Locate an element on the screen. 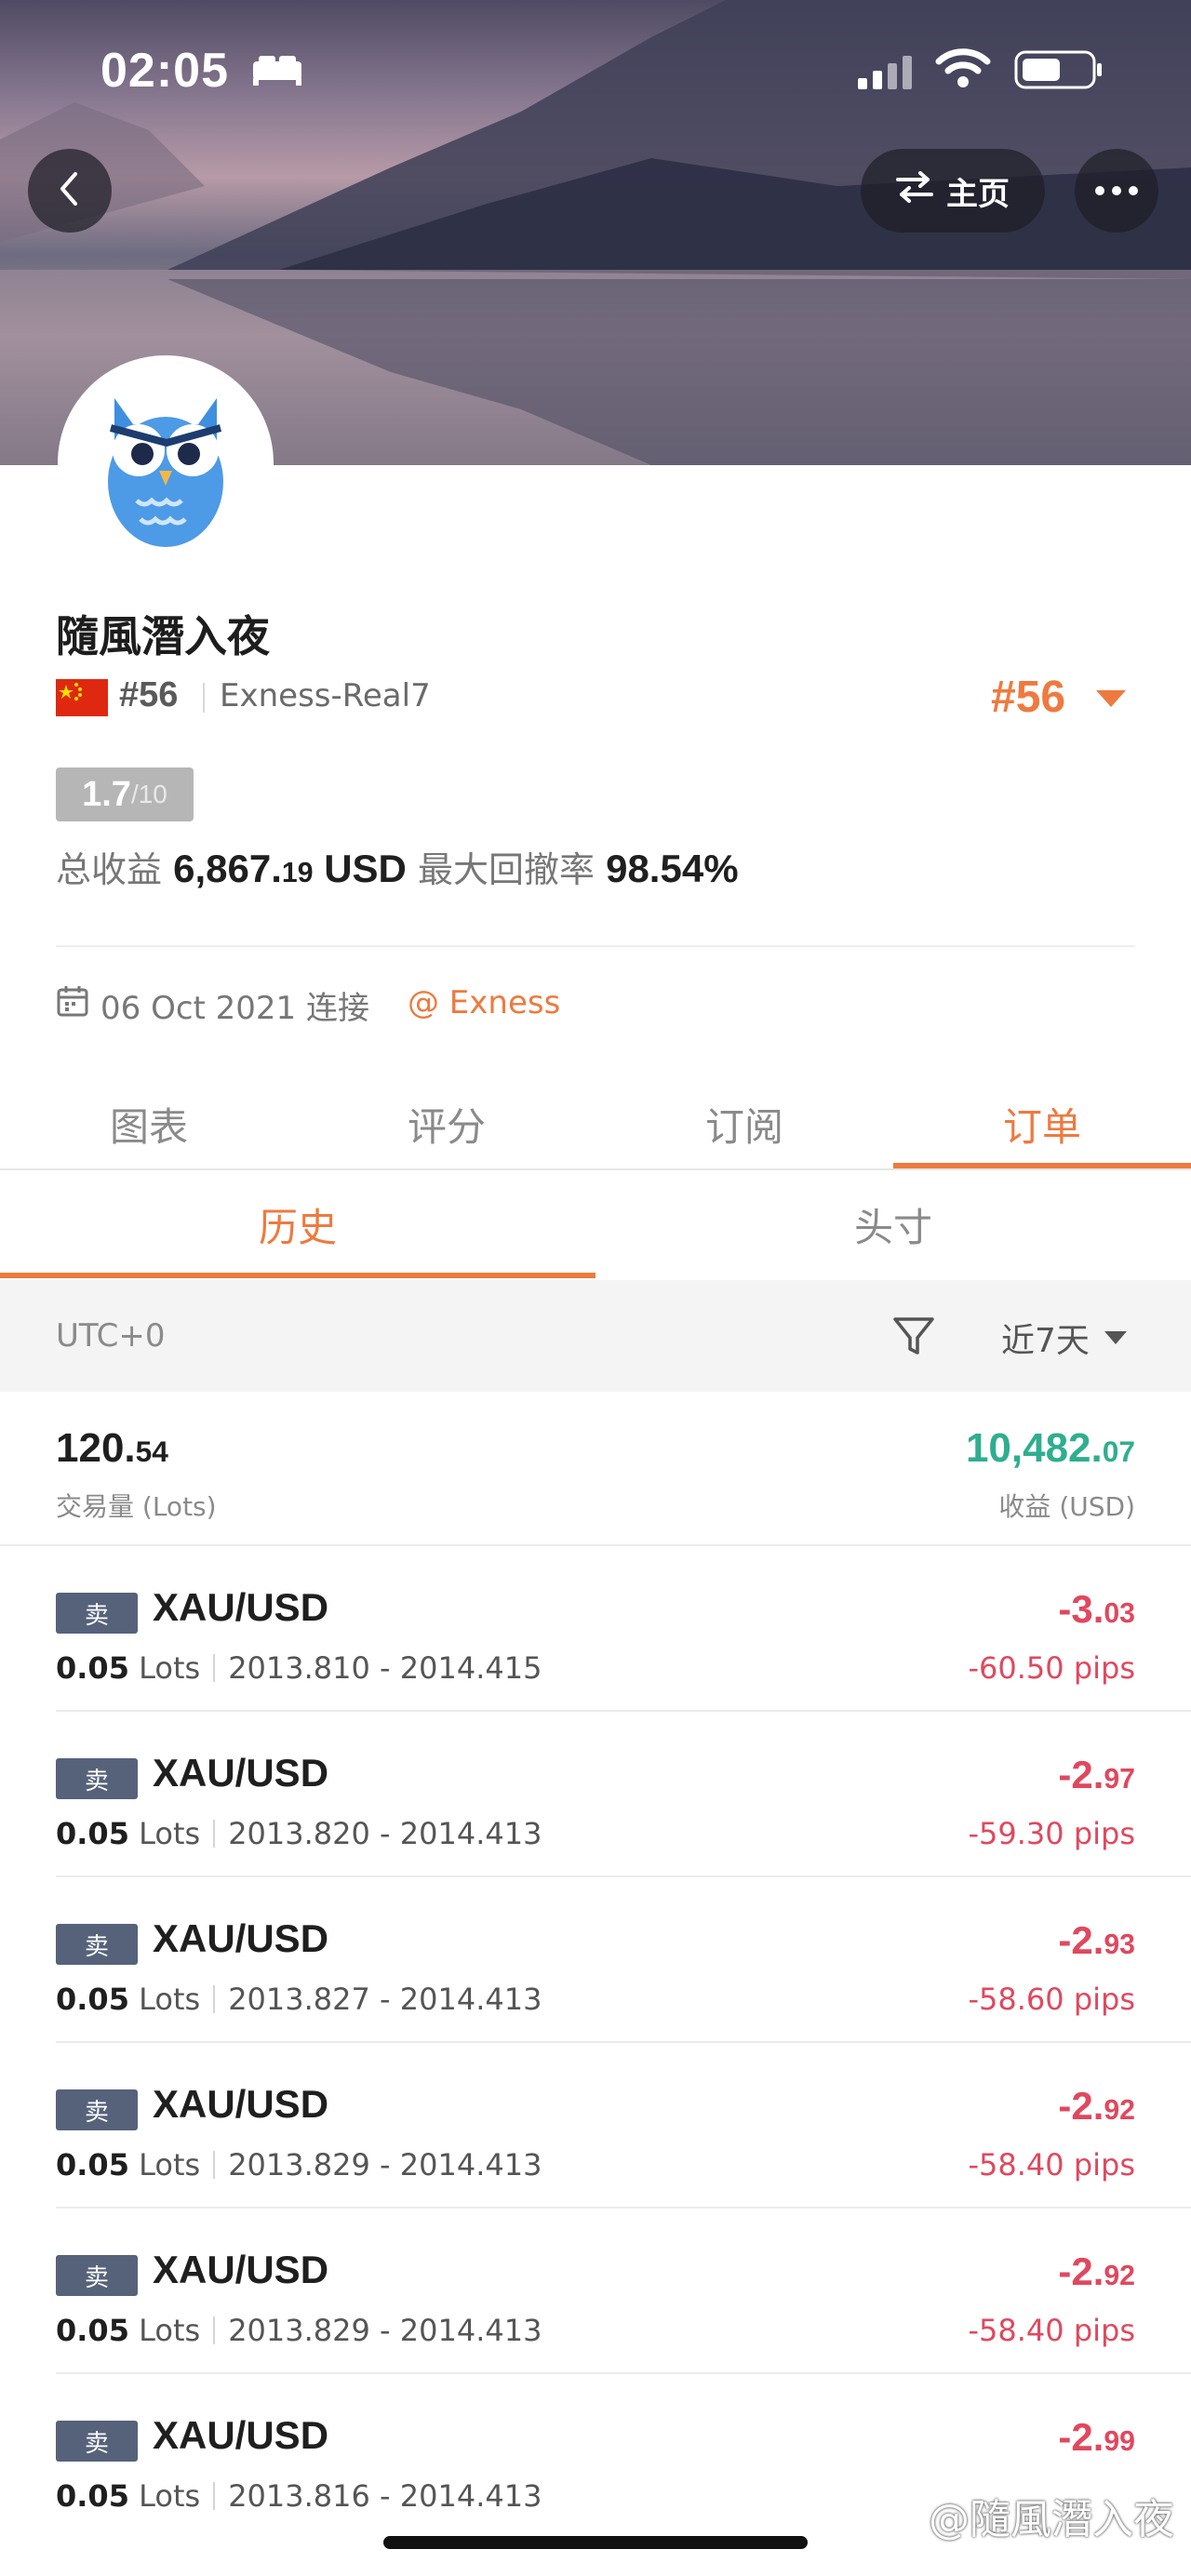  order-details: 0.05 Lots 2013.816 - 2014.413 is located at coordinates (299, 2496).